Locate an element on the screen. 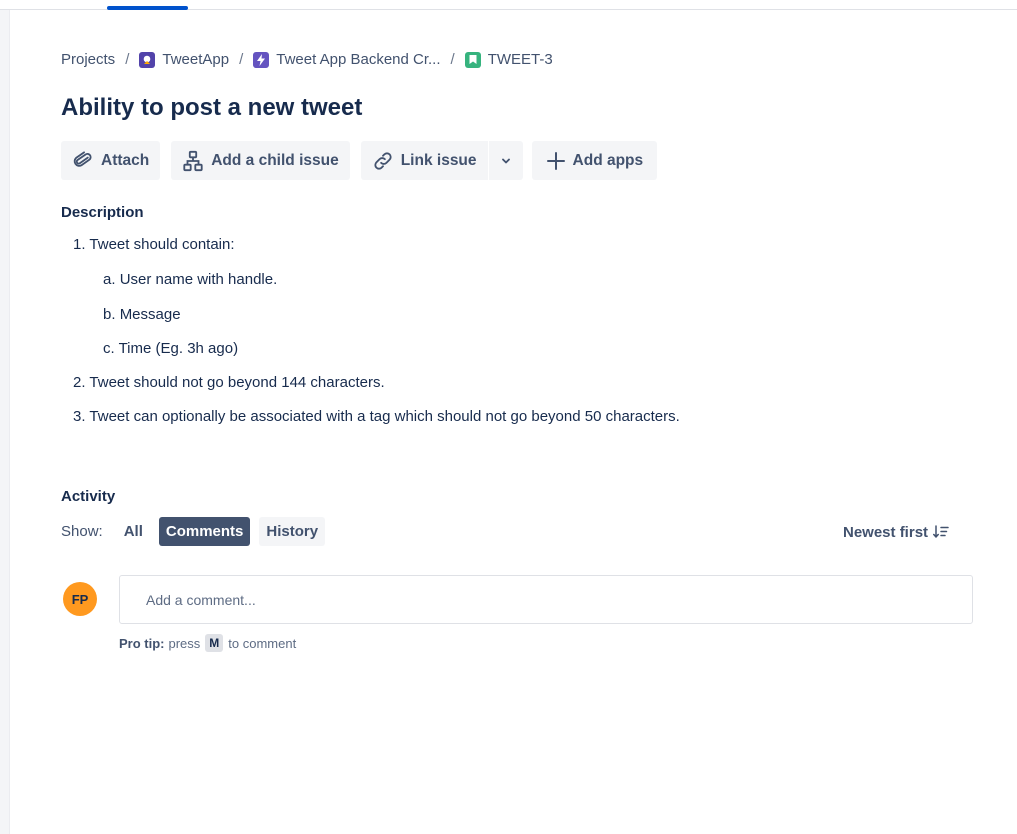  activity-filter-row: Show: All Comments History is located at coordinates (197, 531).